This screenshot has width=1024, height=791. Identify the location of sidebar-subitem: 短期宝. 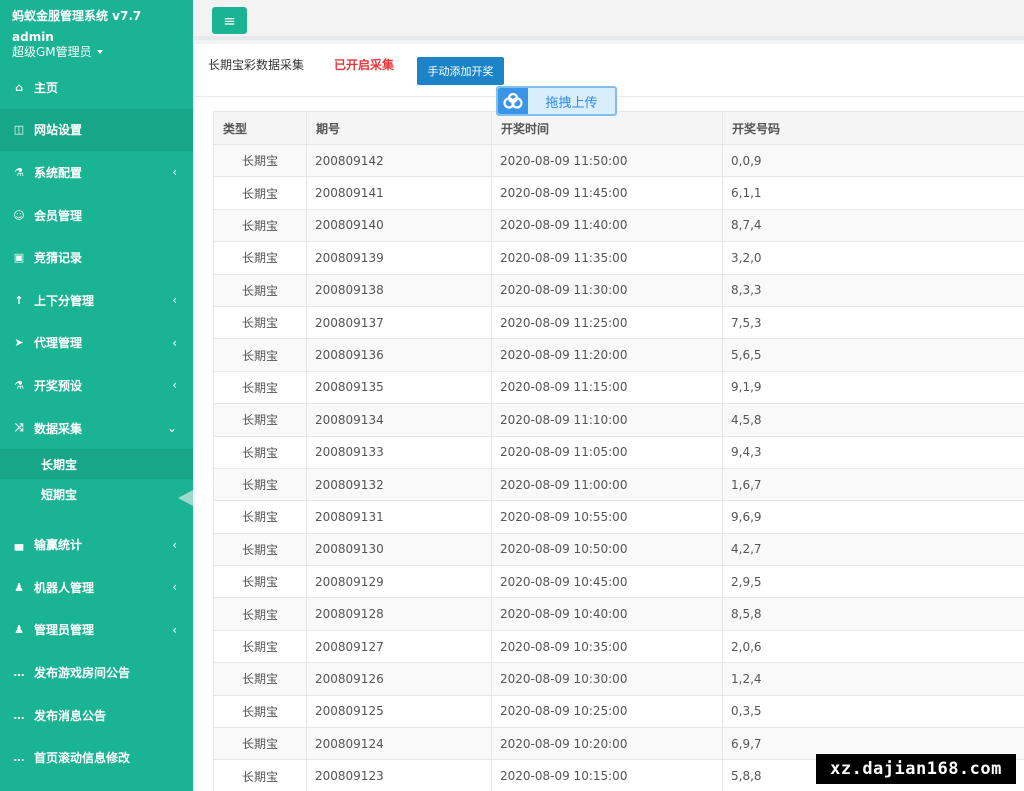
(96, 494).